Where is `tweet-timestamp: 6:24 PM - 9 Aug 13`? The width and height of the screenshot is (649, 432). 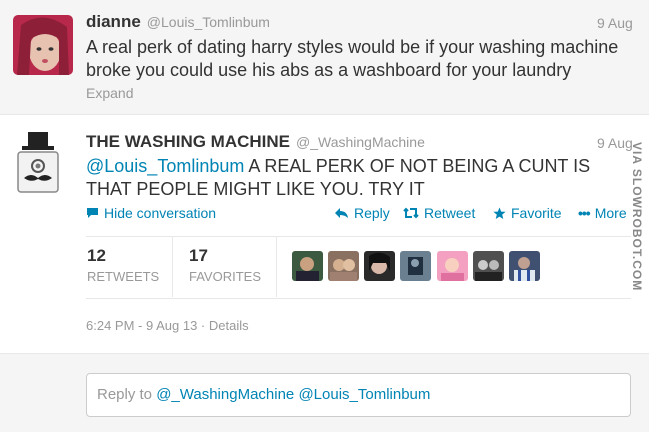 tweet-timestamp: 6:24 PM - 9 Aug 13 is located at coordinates (141, 325).